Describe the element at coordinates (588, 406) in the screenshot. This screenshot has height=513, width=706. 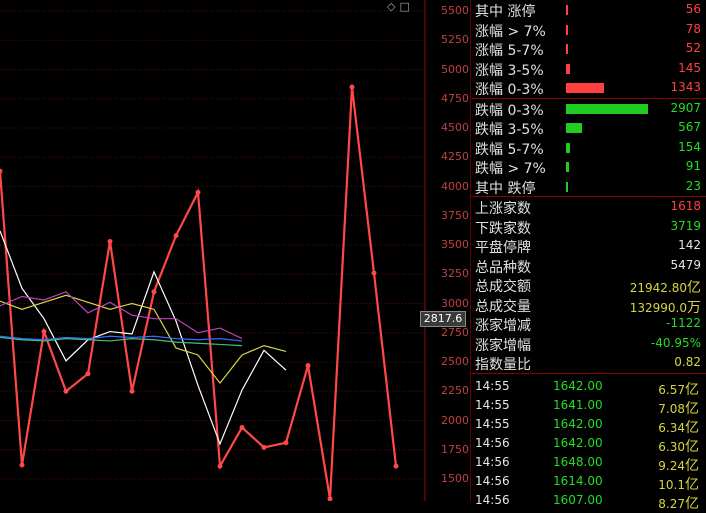
I see `tick-row: 14:55 1641.00 7.08亿` at that location.